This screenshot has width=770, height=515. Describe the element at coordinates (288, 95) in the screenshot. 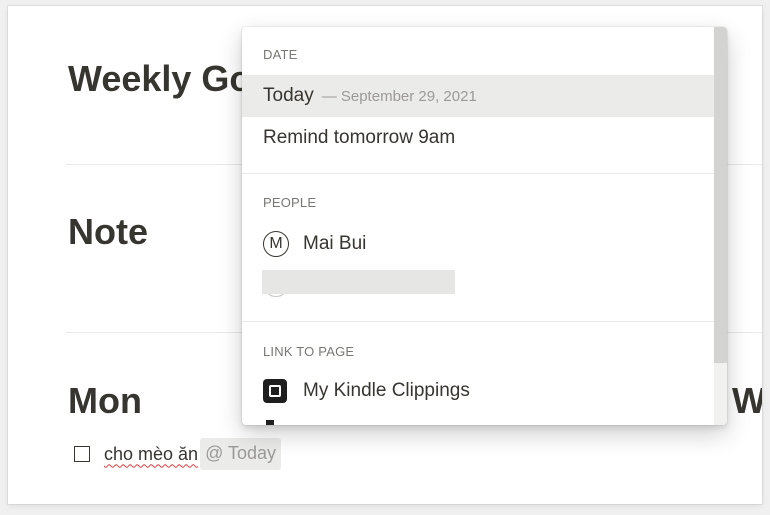

I see `menu-item-label: Today` at that location.